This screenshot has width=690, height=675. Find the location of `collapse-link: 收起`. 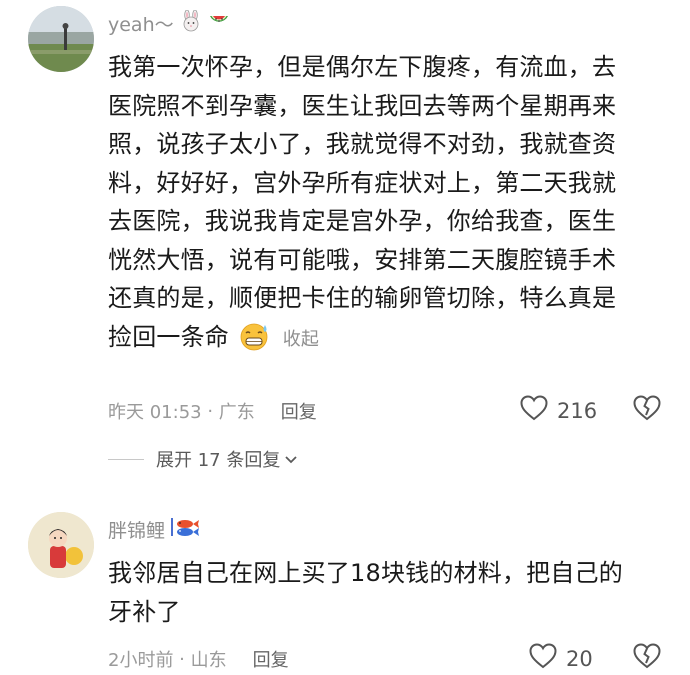

collapse-link: 收起 is located at coordinates (301, 339).